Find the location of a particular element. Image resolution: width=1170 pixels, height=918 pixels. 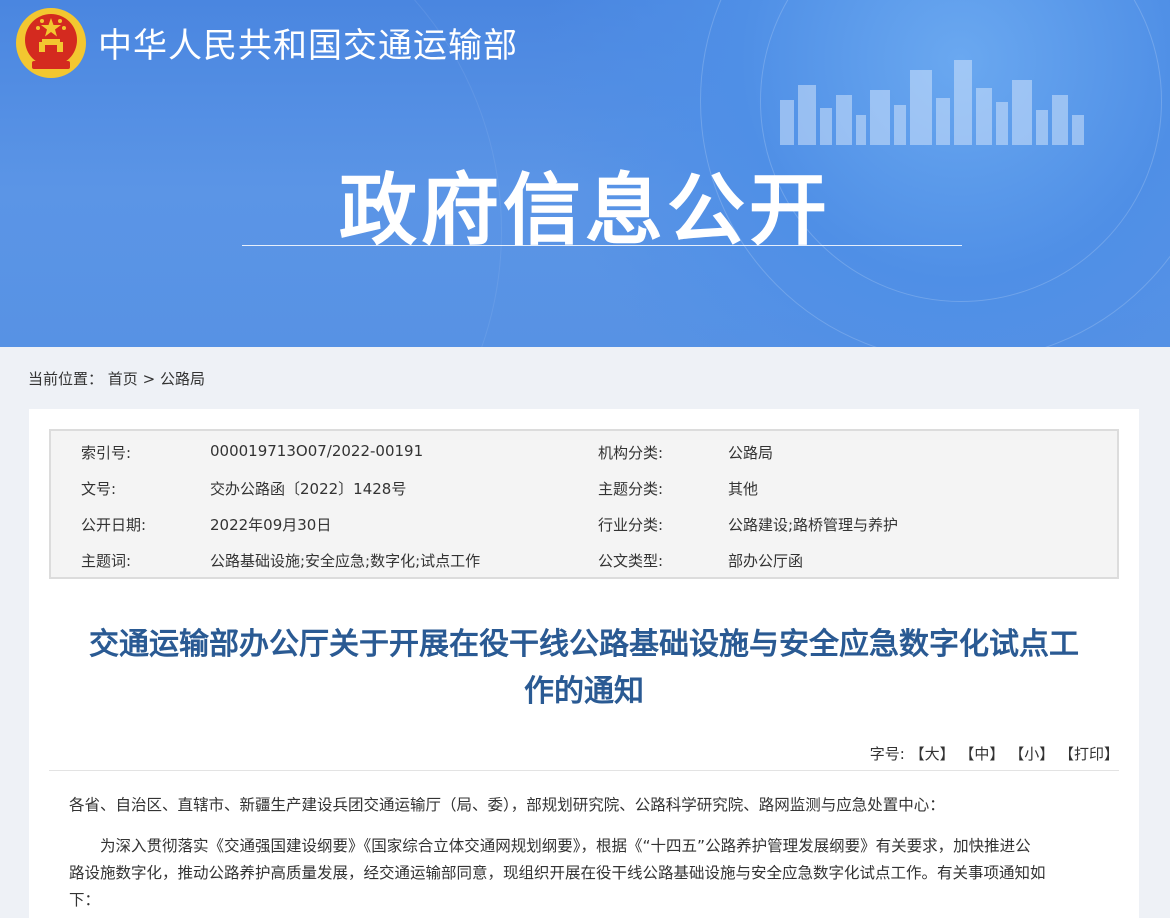

breadcrumb-current-link: 公路局 is located at coordinates (182, 379).